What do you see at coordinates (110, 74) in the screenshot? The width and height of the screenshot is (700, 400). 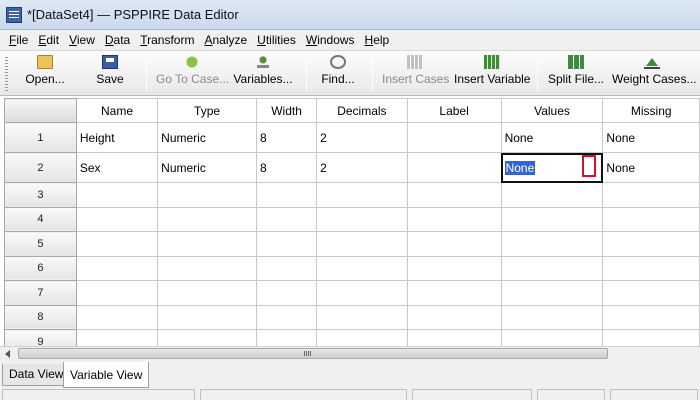 I see `save-button: Save` at bounding box center [110, 74].